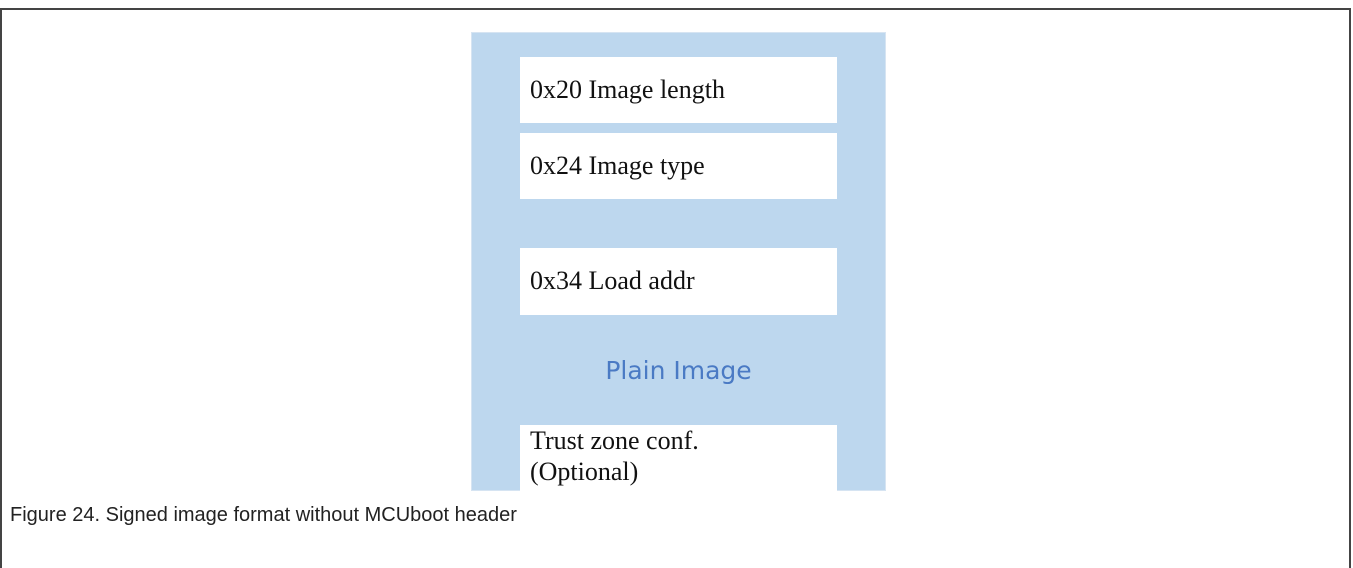  Describe the element at coordinates (678, 458) in the screenshot. I see `trust-zone-field: Trust zone conf. (Optional)` at that location.